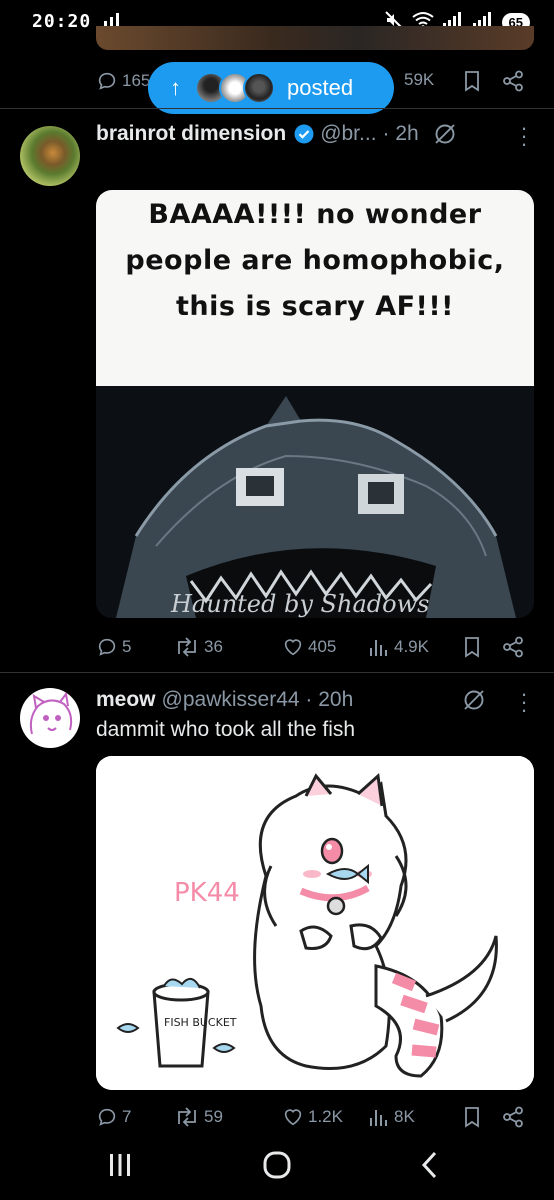 This screenshot has height=1200, width=554. What do you see at coordinates (277, 1165) in the screenshot?
I see `home-icon` at bounding box center [277, 1165].